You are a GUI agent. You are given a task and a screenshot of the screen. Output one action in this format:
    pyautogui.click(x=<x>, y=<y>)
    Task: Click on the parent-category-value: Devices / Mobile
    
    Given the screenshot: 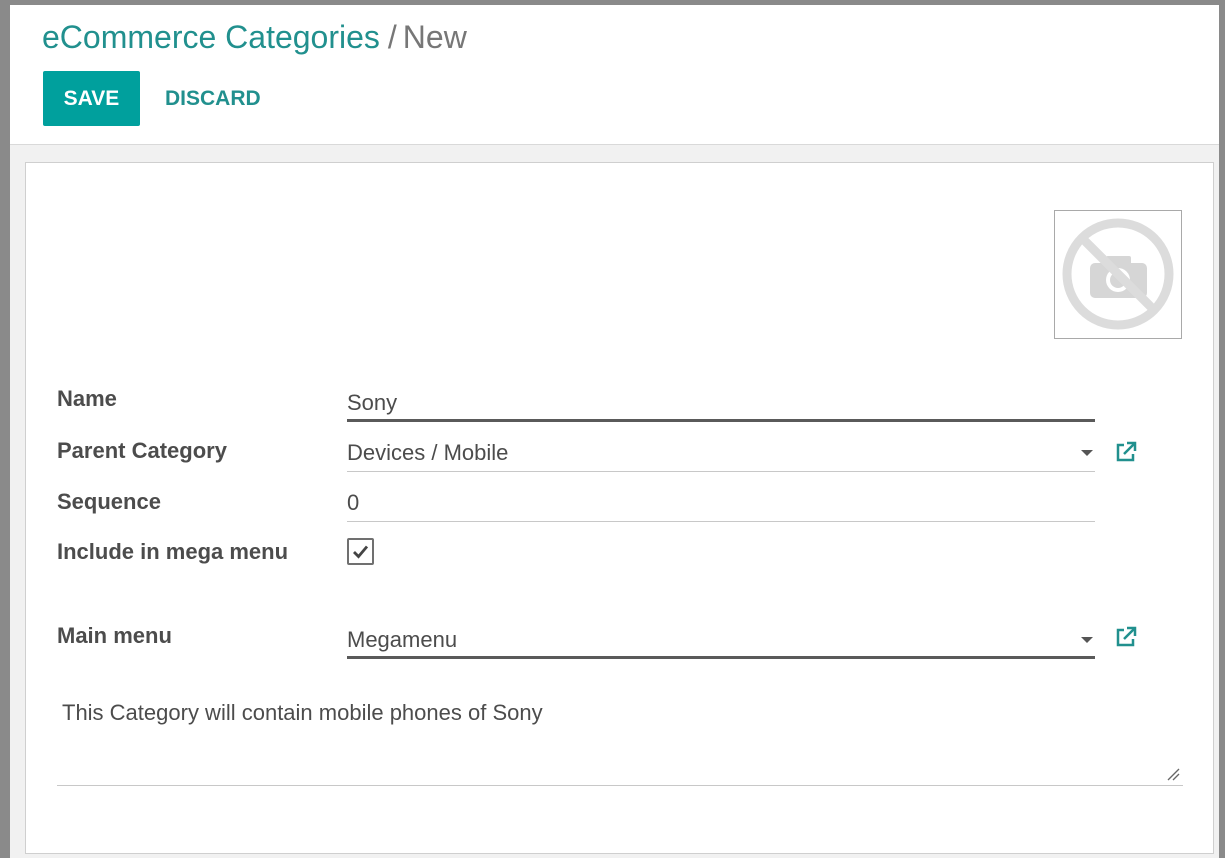 What is the action you would take?
    pyautogui.click(x=428, y=452)
    